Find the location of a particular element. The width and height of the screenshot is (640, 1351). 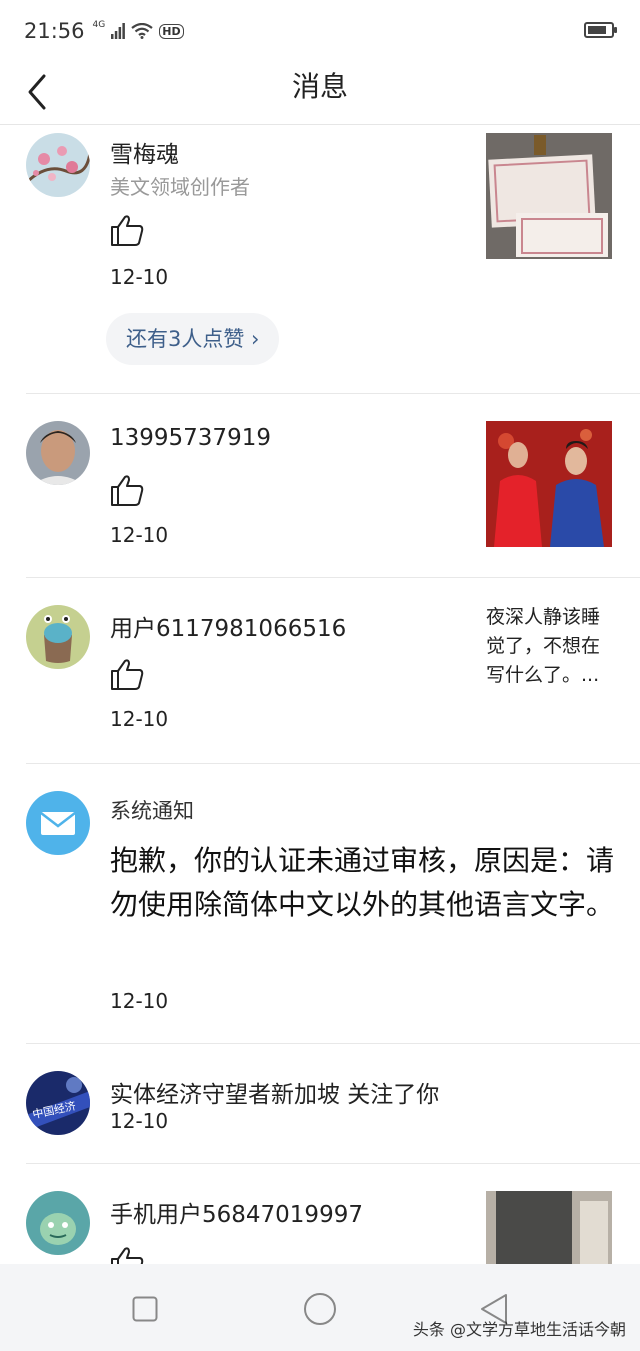

page-title: 消息 is located at coordinates (319, 86).